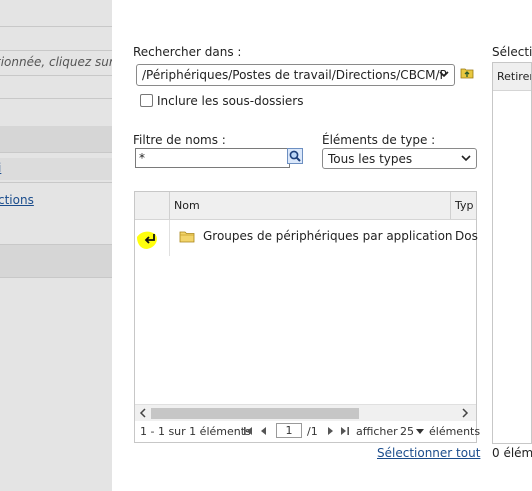 The height and width of the screenshot is (491, 532). I want to click on scroll-right-icon, so click(465, 413).